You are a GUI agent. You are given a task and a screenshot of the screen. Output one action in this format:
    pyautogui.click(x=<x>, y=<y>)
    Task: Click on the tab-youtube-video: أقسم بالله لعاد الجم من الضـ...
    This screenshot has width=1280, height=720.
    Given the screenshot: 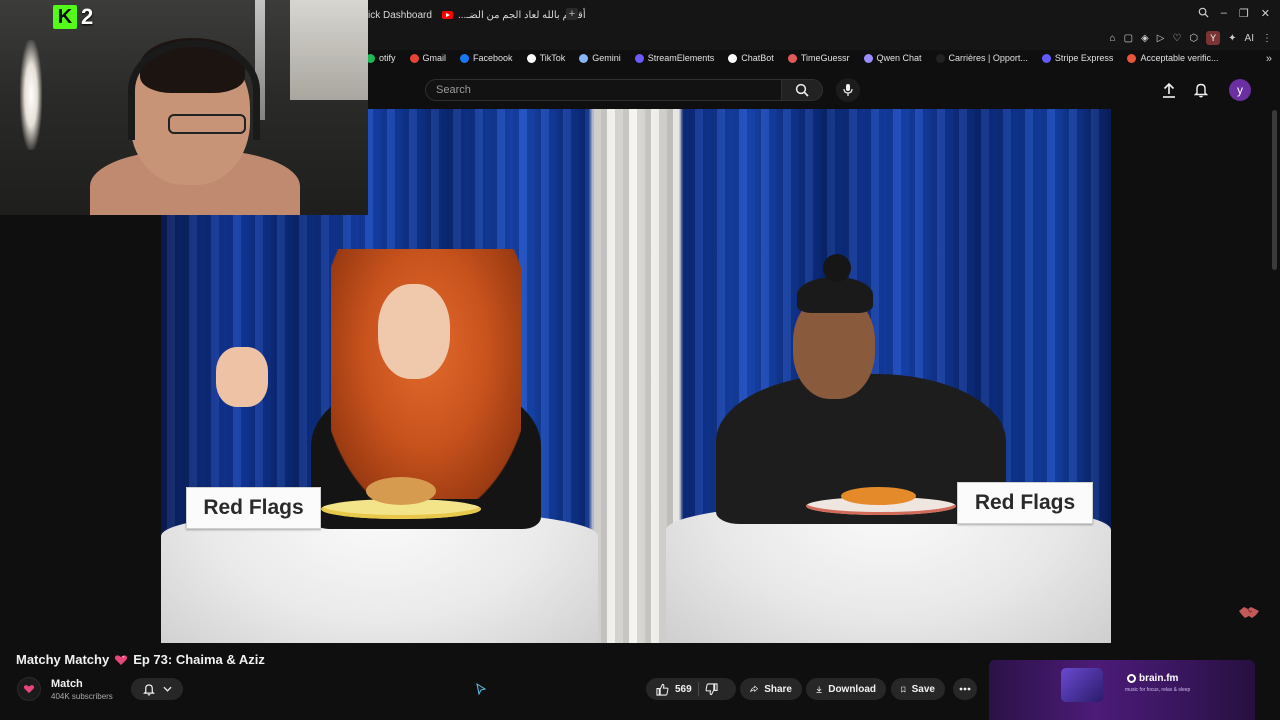 What is the action you would take?
    pyautogui.click(x=514, y=15)
    